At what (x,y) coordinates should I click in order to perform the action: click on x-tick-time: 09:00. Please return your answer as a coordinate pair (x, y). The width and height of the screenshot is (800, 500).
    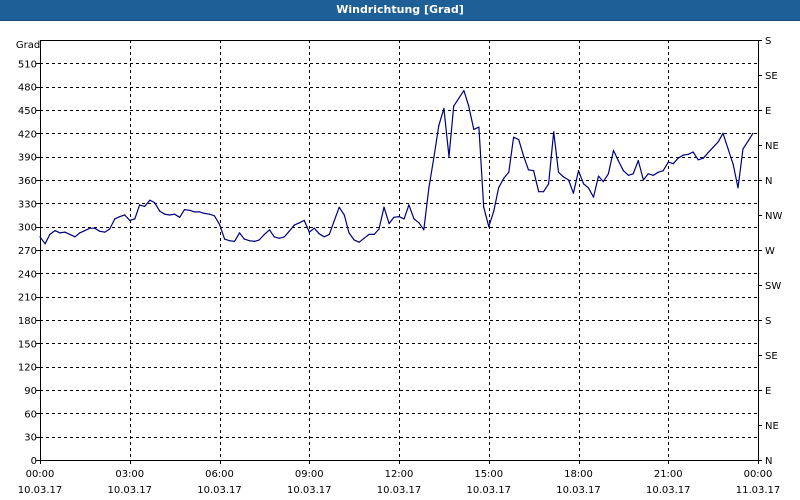
    Looking at the image, I should click on (309, 474).